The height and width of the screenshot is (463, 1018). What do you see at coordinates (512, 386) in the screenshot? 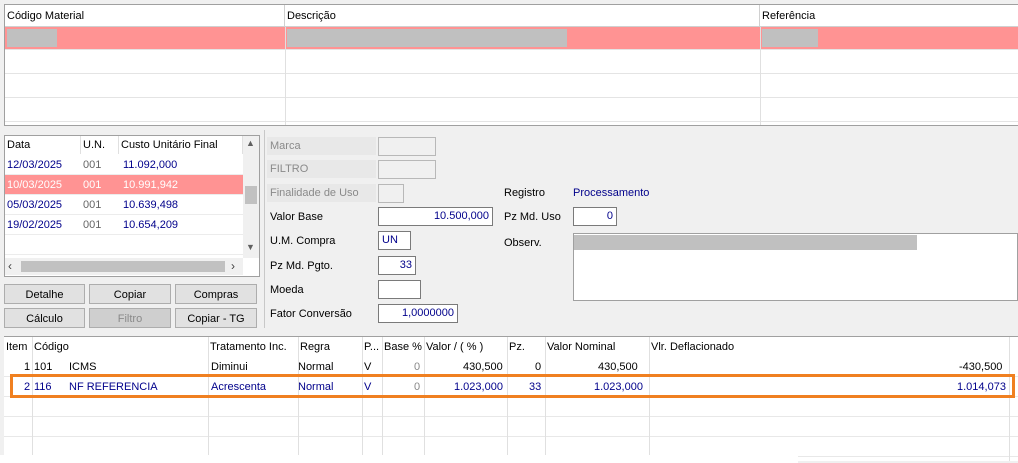
I see `highlight-box` at bounding box center [512, 386].